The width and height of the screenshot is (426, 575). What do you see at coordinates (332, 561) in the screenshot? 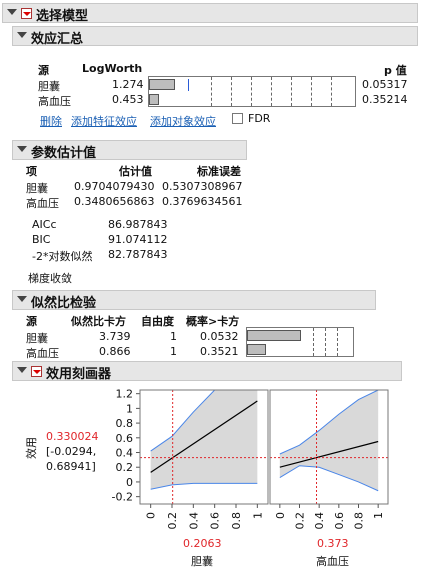
I see `factor-name: 高血压` at bounding box center [332, 561].